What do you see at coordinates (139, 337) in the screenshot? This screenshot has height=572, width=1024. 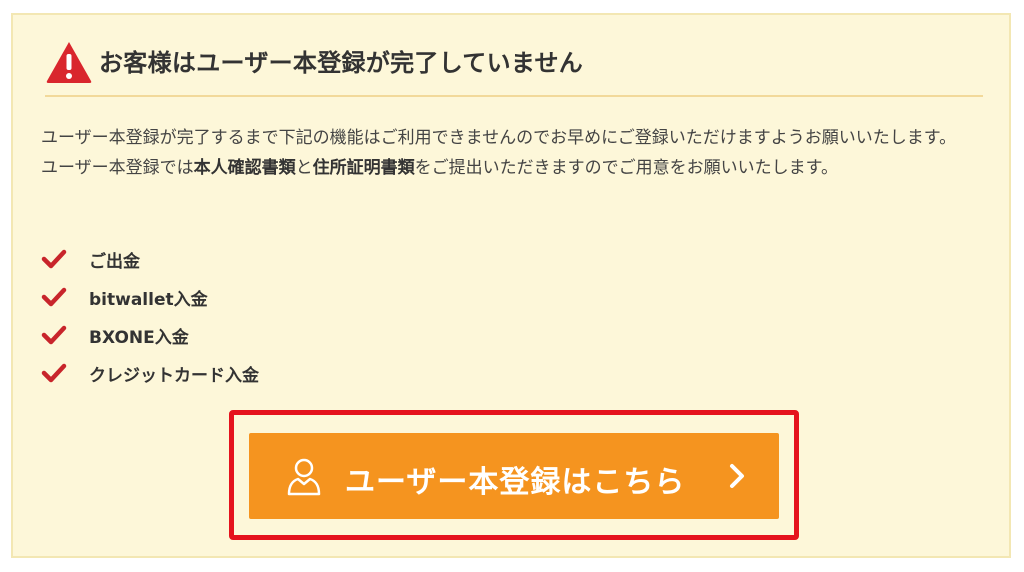 I see `feature-label: BXONE入金` at bounding box center [139, 337].